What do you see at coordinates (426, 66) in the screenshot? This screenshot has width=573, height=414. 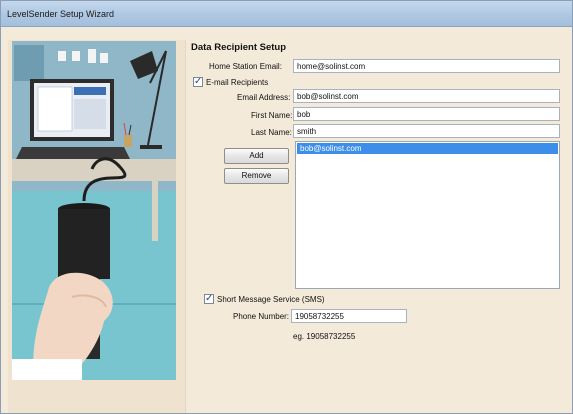 I see `home-station-email-input: home@solinst.com` at bounding box center [426, 66].